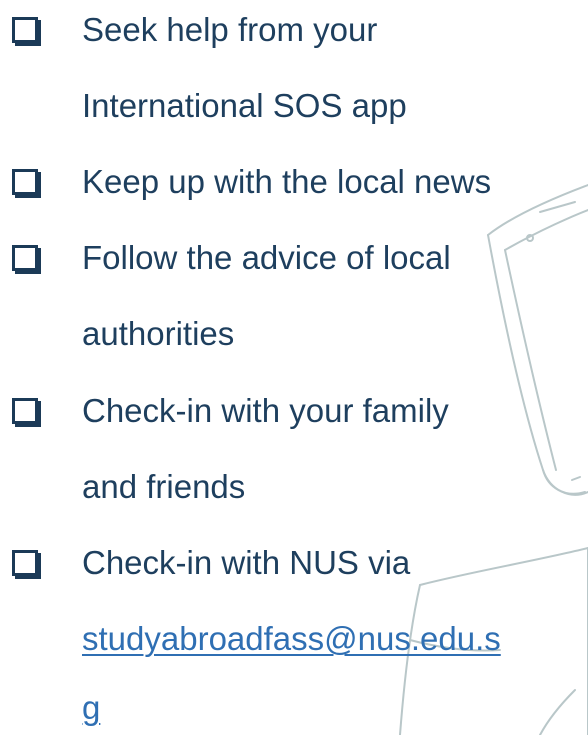 The image size is (588, 735). I want to click on email-link-continued: g, so click(91, 708).